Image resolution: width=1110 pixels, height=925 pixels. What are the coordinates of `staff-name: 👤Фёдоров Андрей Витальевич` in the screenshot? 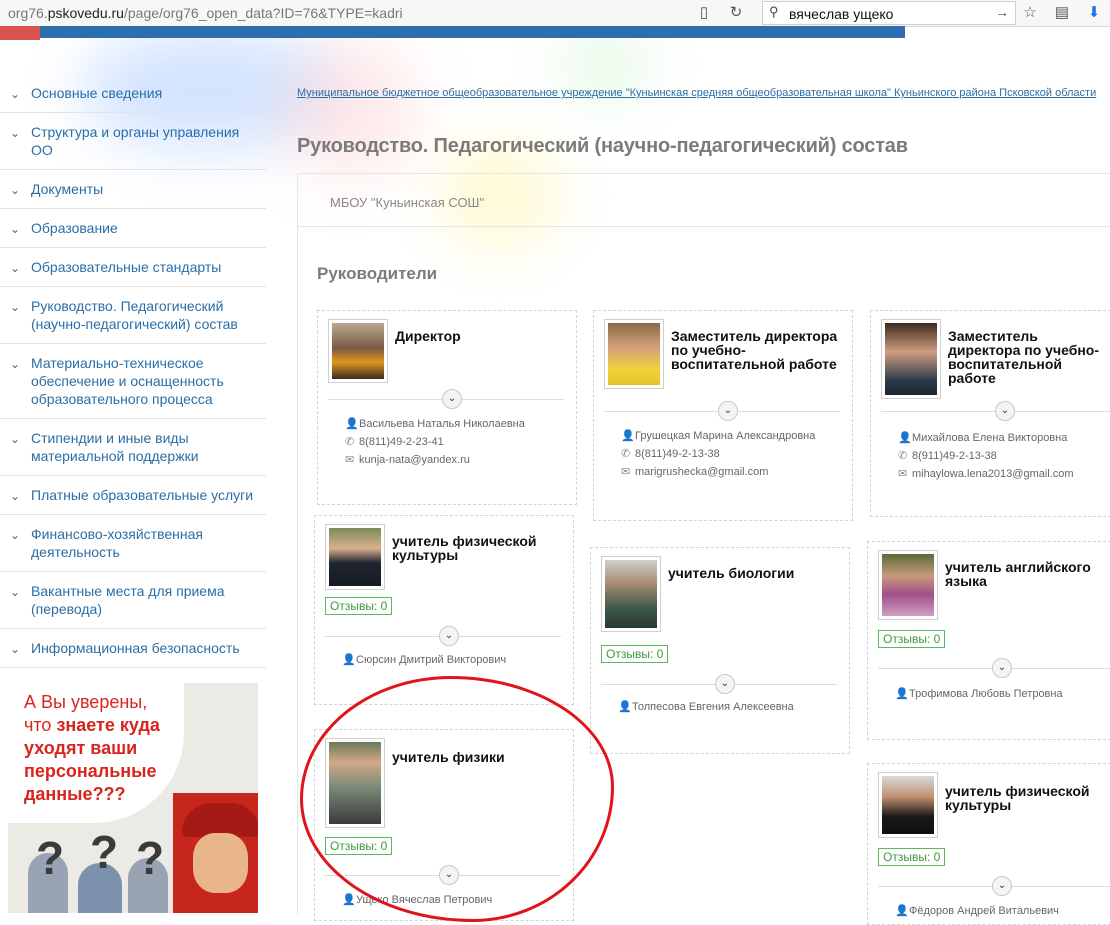 It's located at (977, 911).